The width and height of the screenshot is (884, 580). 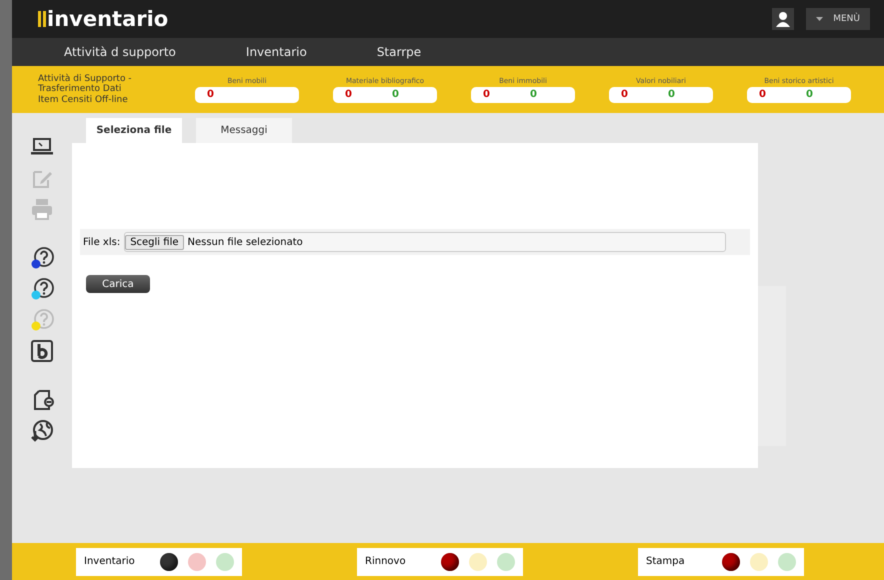 I want to click on globe-icon, so click(x=42, y=431).